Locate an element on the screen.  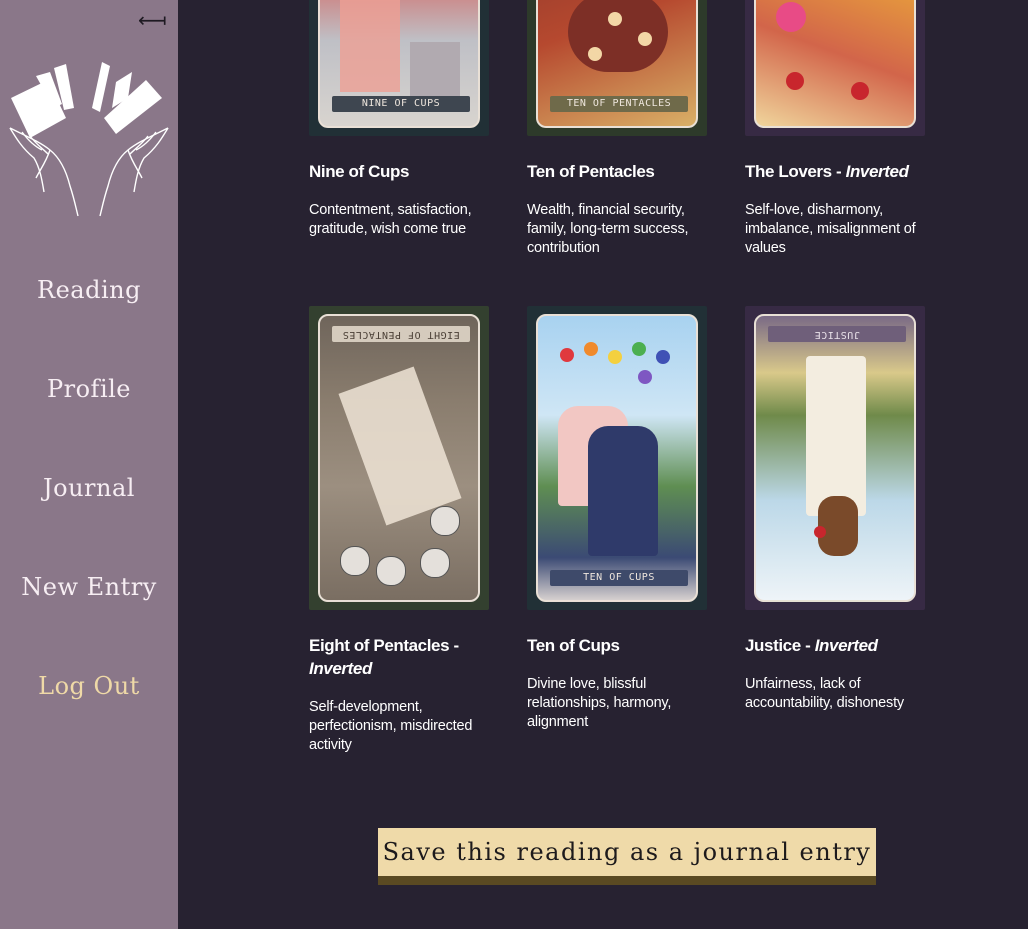
card-title: Justice - Inverted is located at coordinates (811, 645).